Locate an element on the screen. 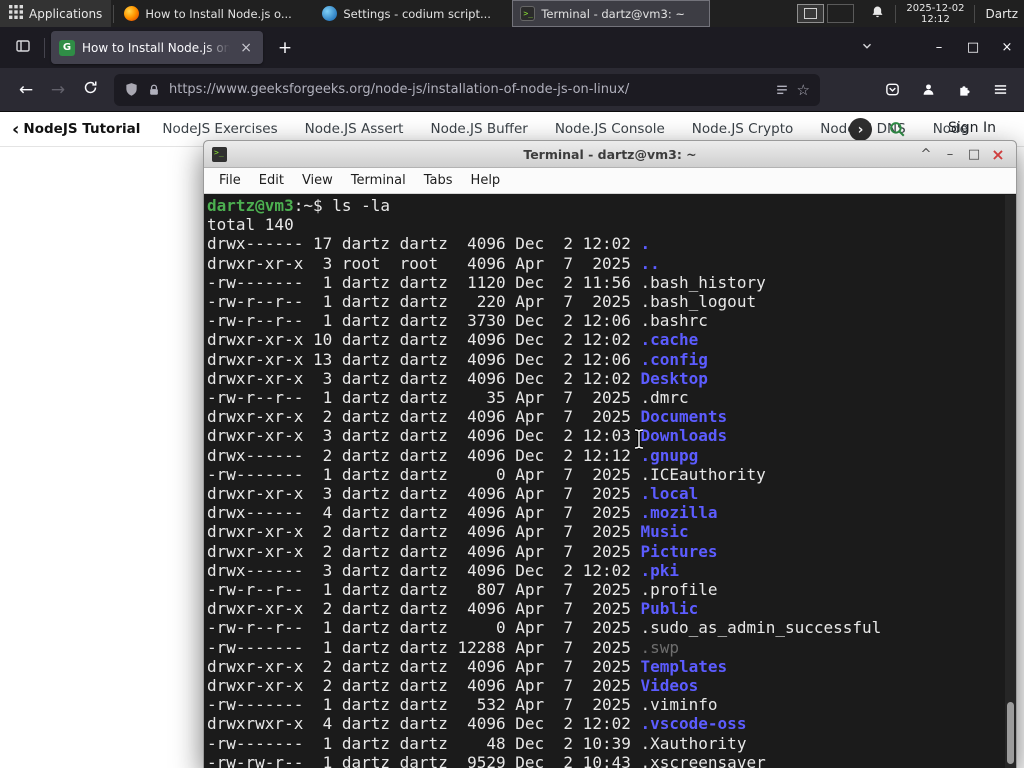  applications-menu-button: Applications is located at coordinates (56, 13).